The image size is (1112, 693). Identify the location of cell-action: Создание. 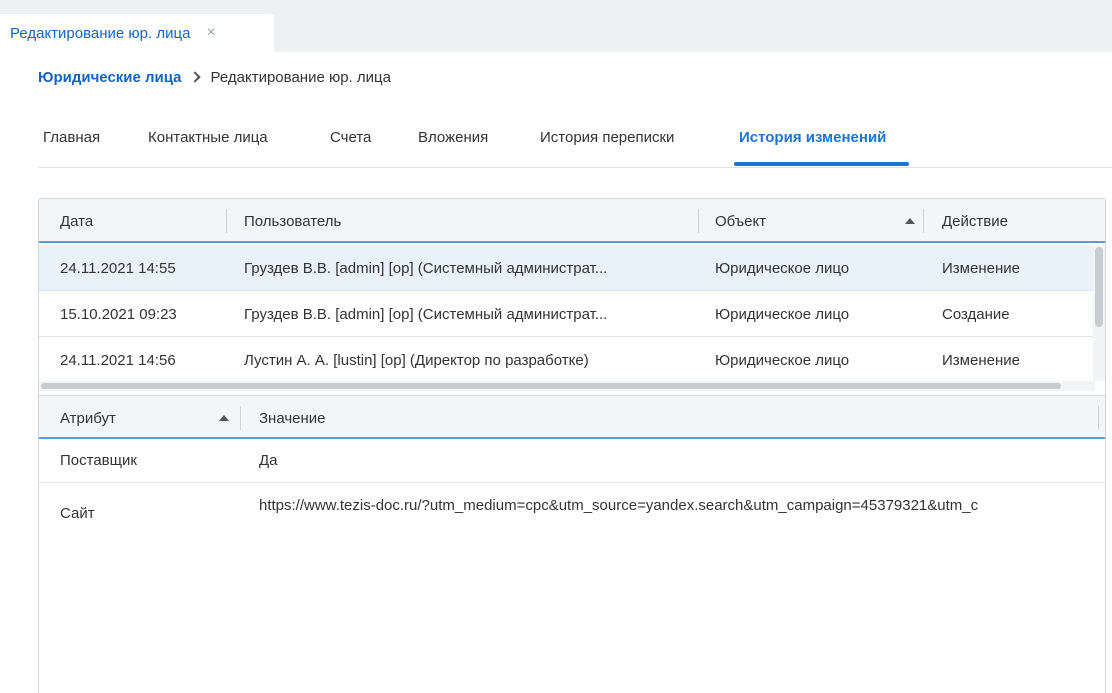
(976, 314).